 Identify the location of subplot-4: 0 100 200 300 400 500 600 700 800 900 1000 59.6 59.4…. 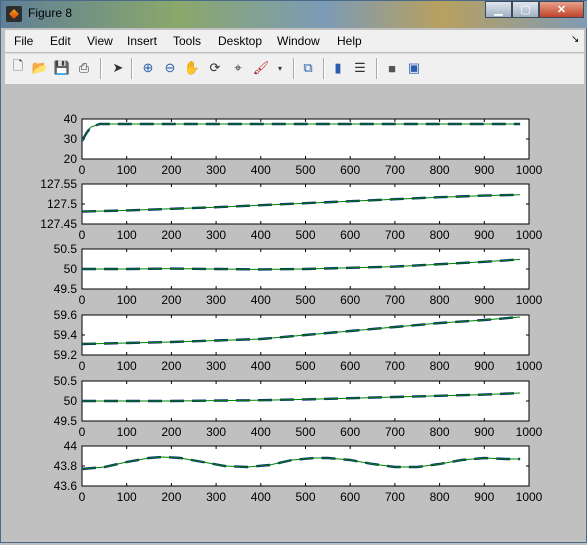
(298, 340).